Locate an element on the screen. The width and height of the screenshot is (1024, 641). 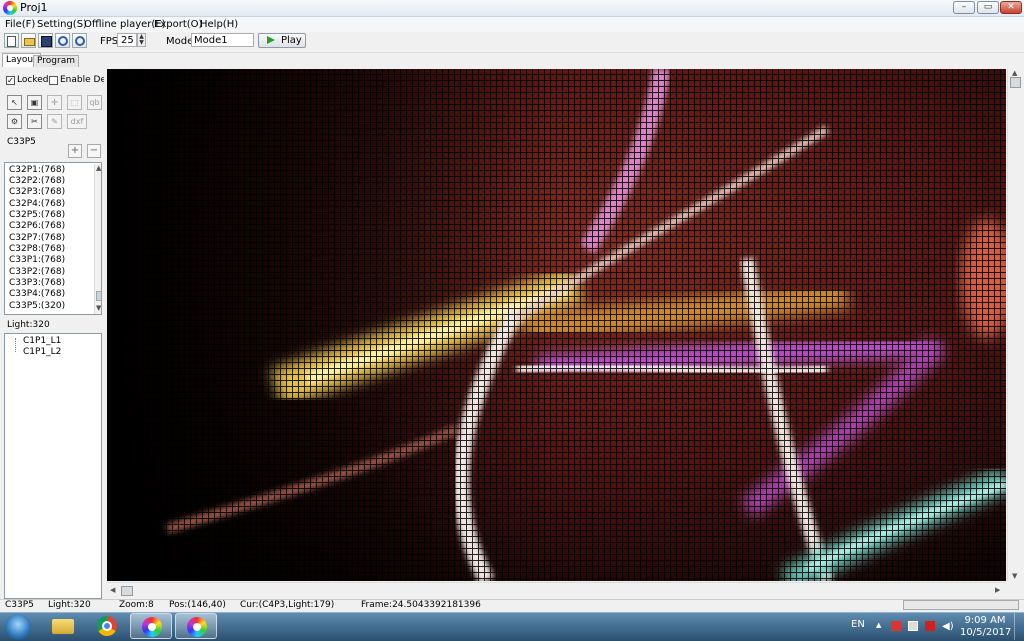
save-icon is located at coordinates (46, 41).